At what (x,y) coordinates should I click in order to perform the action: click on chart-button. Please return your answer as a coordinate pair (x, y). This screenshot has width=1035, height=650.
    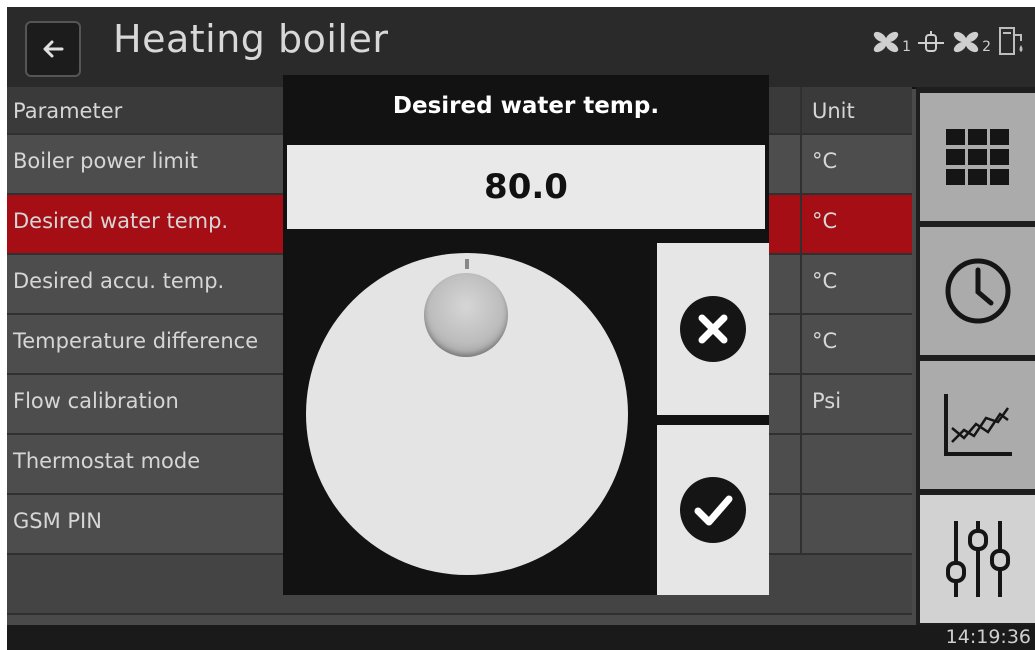
    Looking at the image, I should click on (977, 425).